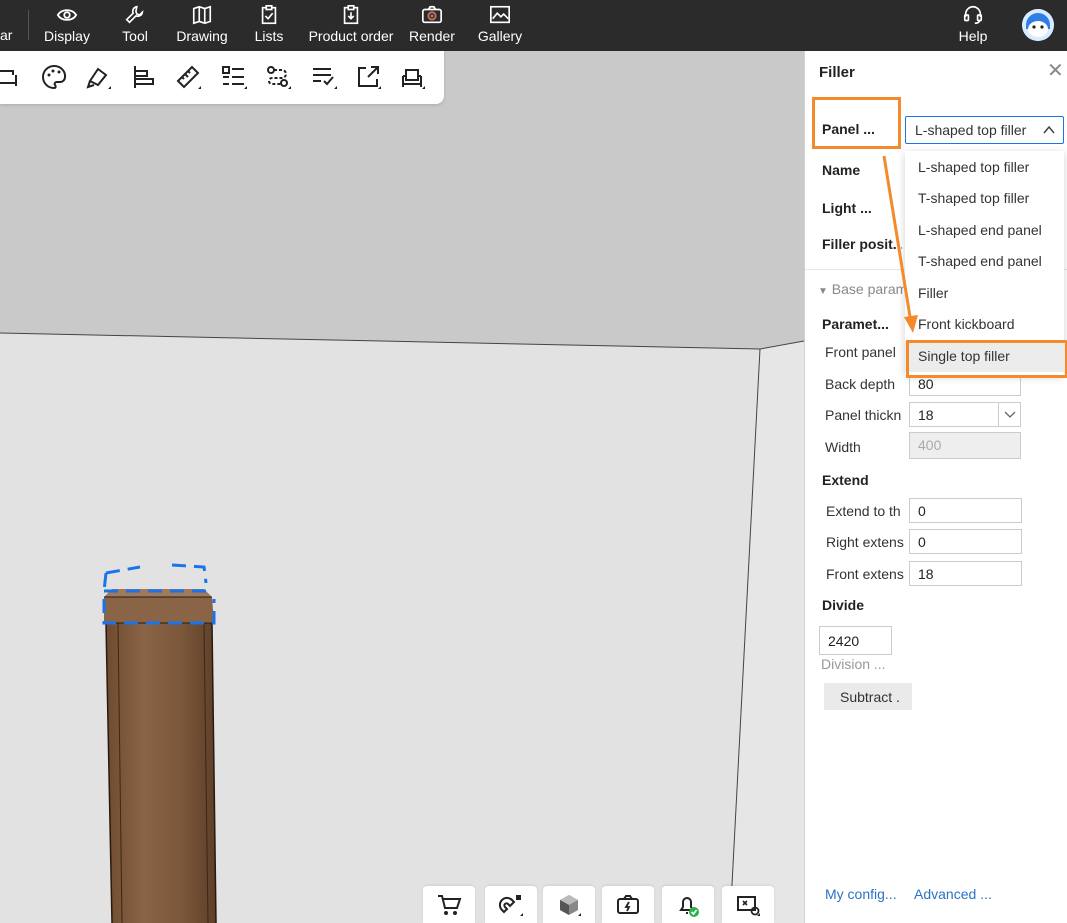 Image resolution: width=1067 pixels, height=923 pixels. Describe the element at coordinates (351, 25) in the screenshot. I see `product-order-menu: Product order` at that location.